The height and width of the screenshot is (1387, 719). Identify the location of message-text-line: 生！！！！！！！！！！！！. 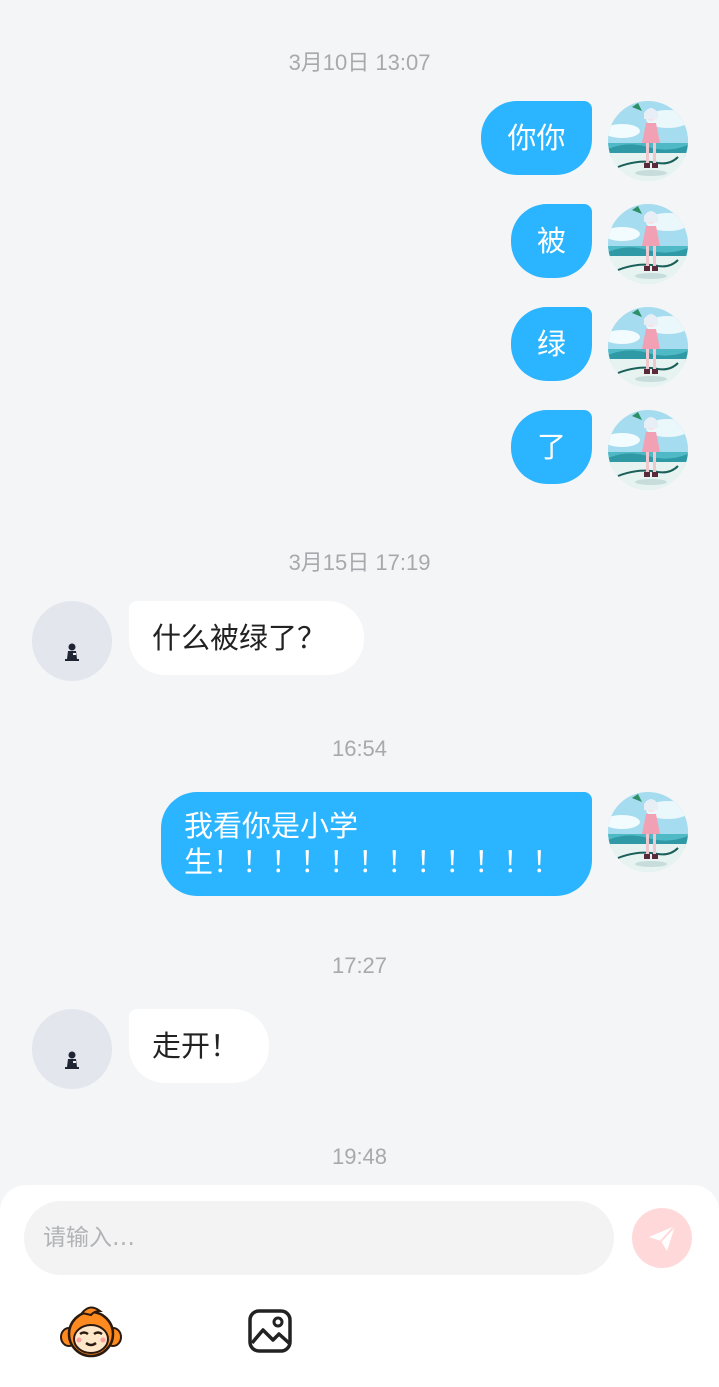
(373, 862).